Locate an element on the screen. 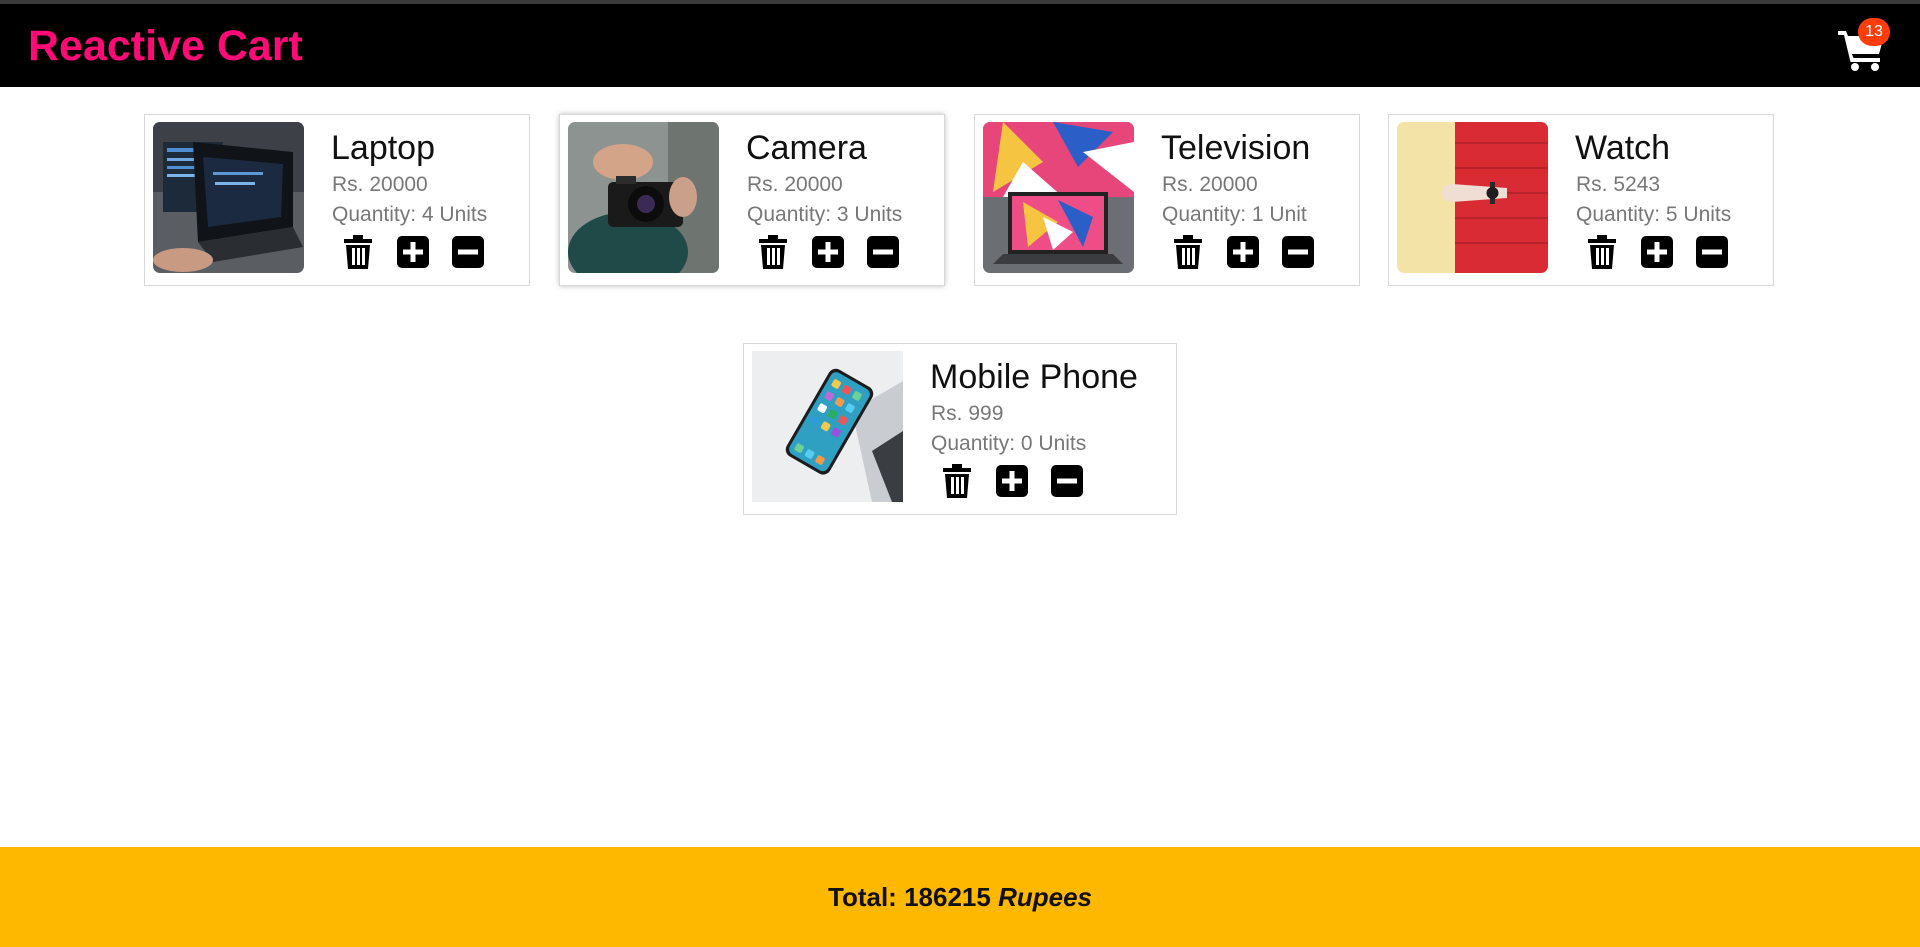 This screenshot has height=947, width=1920. product-quantity: Quantity: 4 Units is located at coordinates (410, 214).